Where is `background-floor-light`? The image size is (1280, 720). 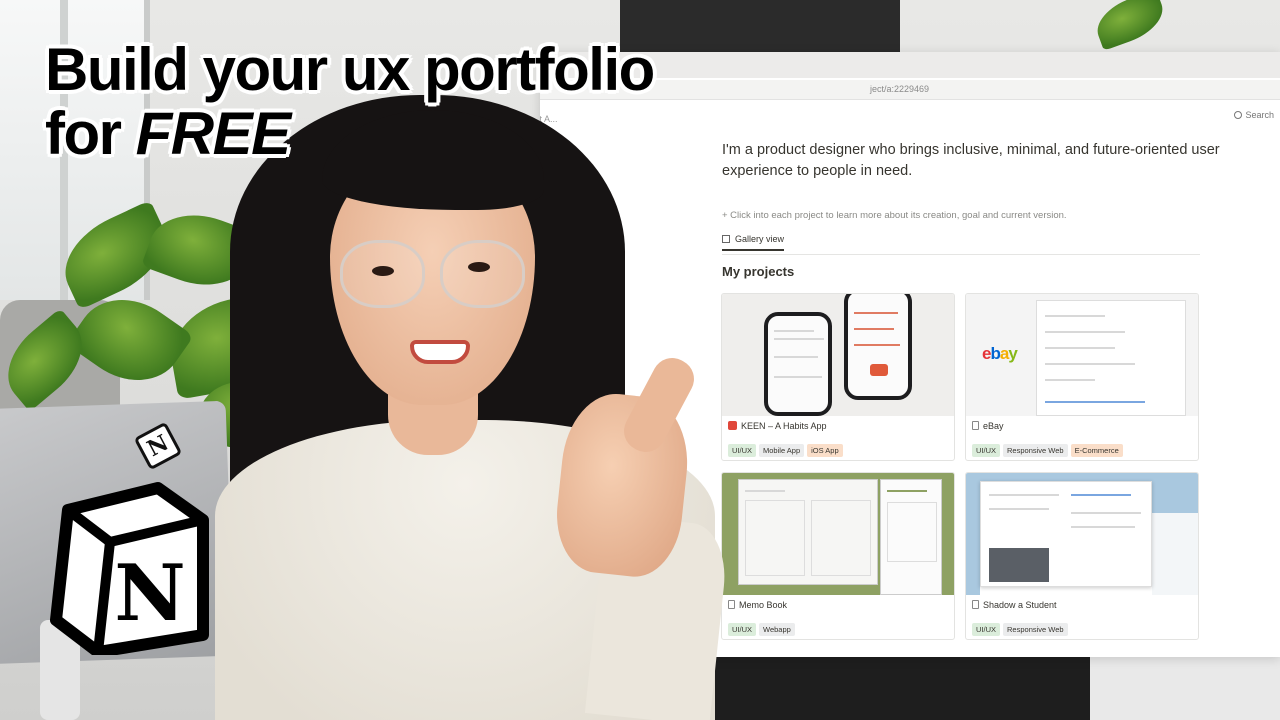 background-floor-light is located at coordinates (1185, 687).